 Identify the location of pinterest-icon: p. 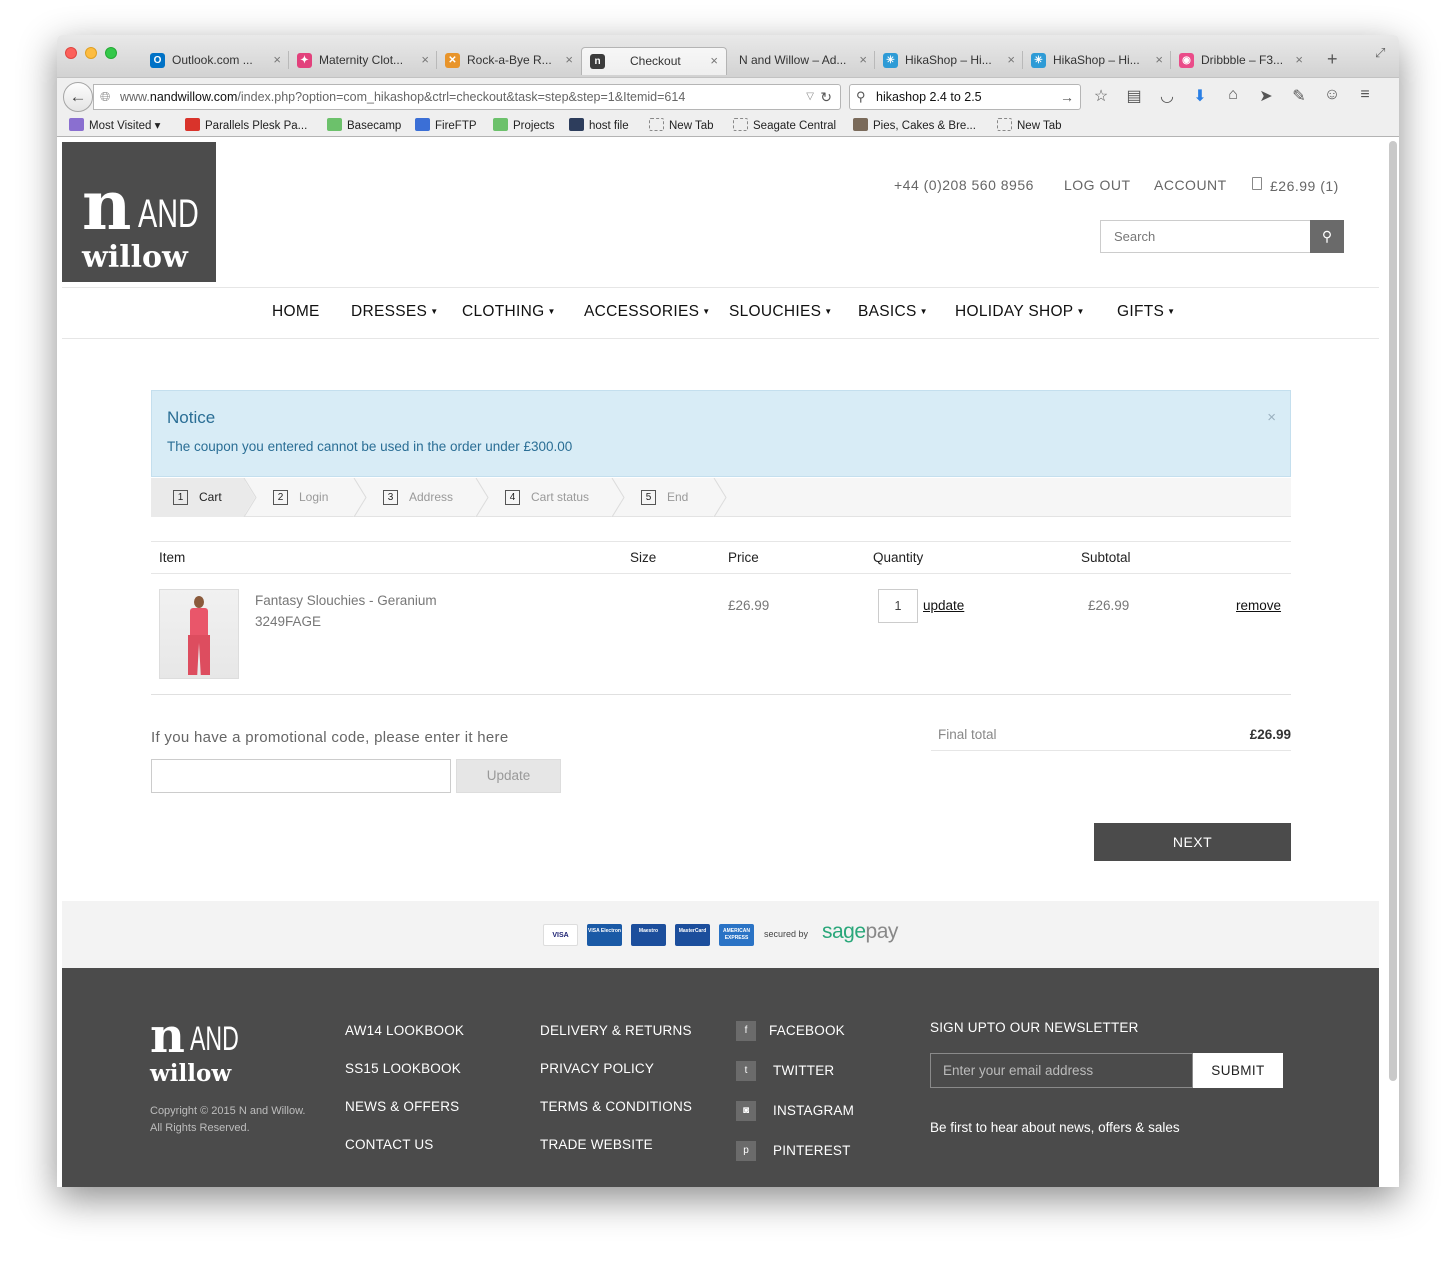
(746, 1151).